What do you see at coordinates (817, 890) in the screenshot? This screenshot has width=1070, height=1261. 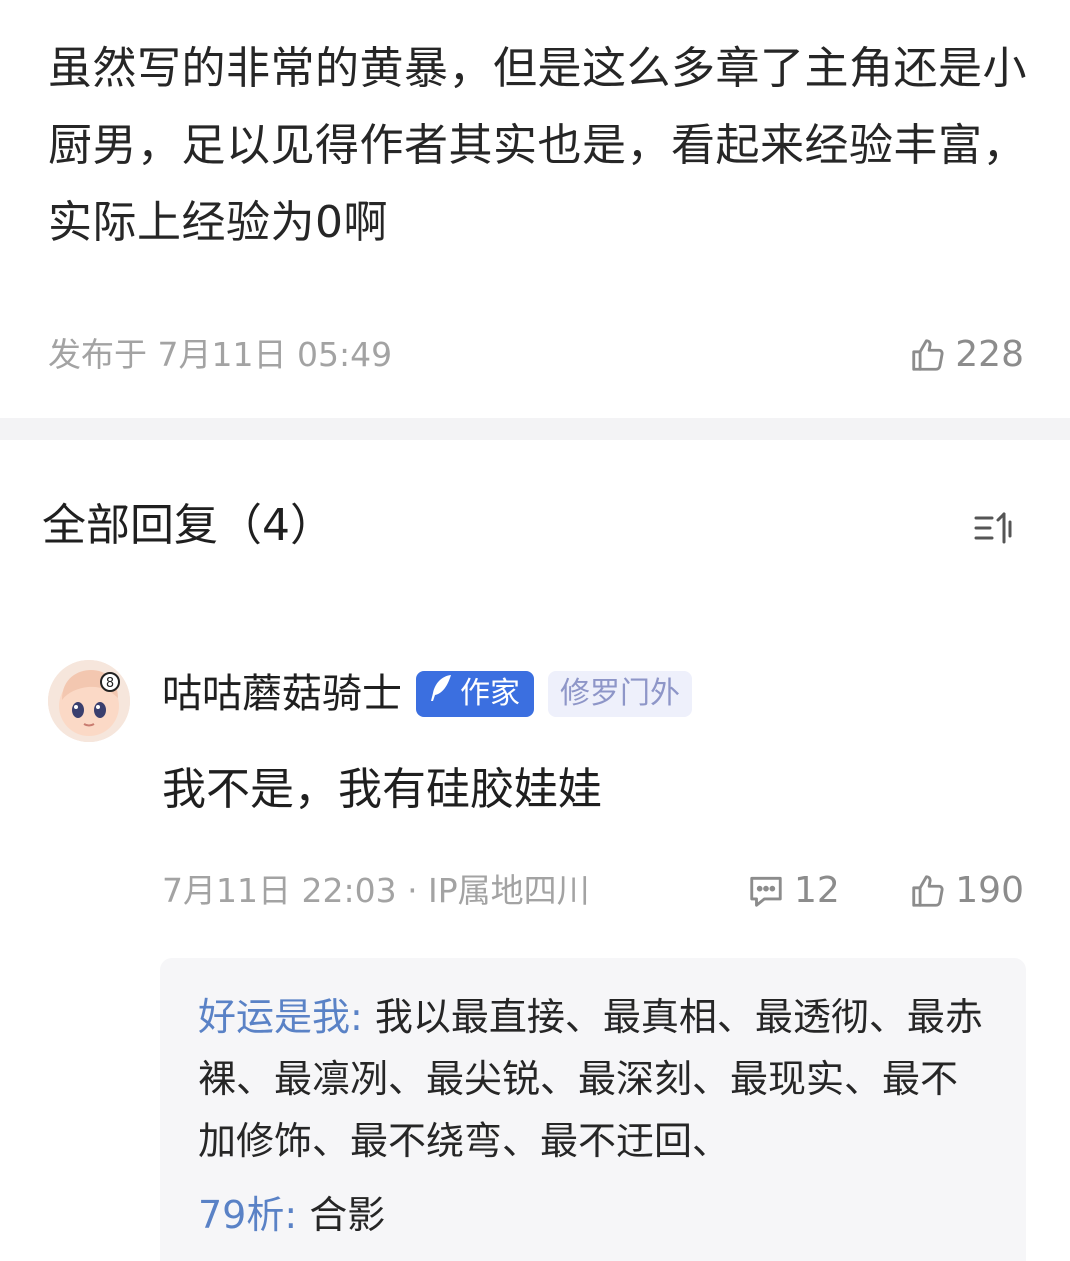 I see `reply-comment-count: 12` at bounding box center [817, 890].